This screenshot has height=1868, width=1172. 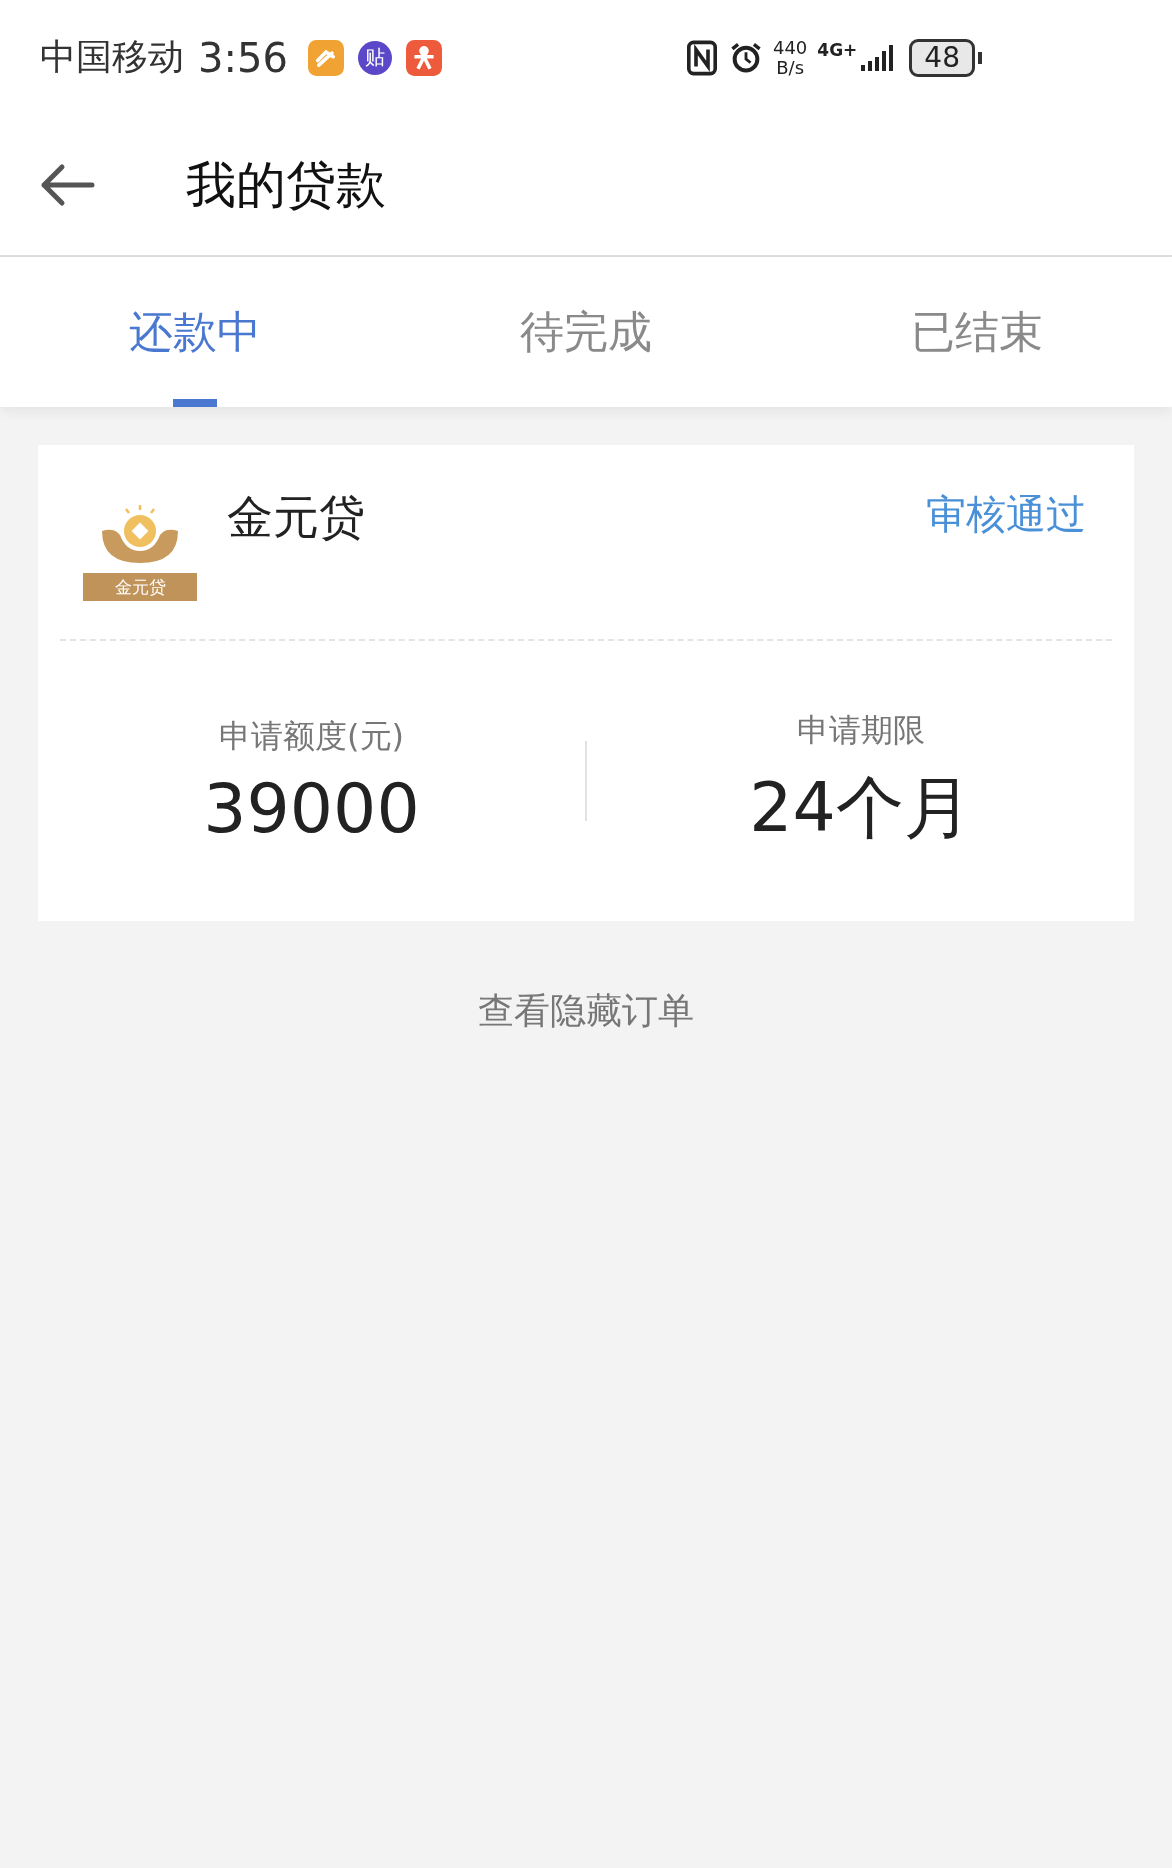 What do you see at coordinates (701, 57) in the screenshot?
I see `nfc-icon` at bounding box center [701, 57].